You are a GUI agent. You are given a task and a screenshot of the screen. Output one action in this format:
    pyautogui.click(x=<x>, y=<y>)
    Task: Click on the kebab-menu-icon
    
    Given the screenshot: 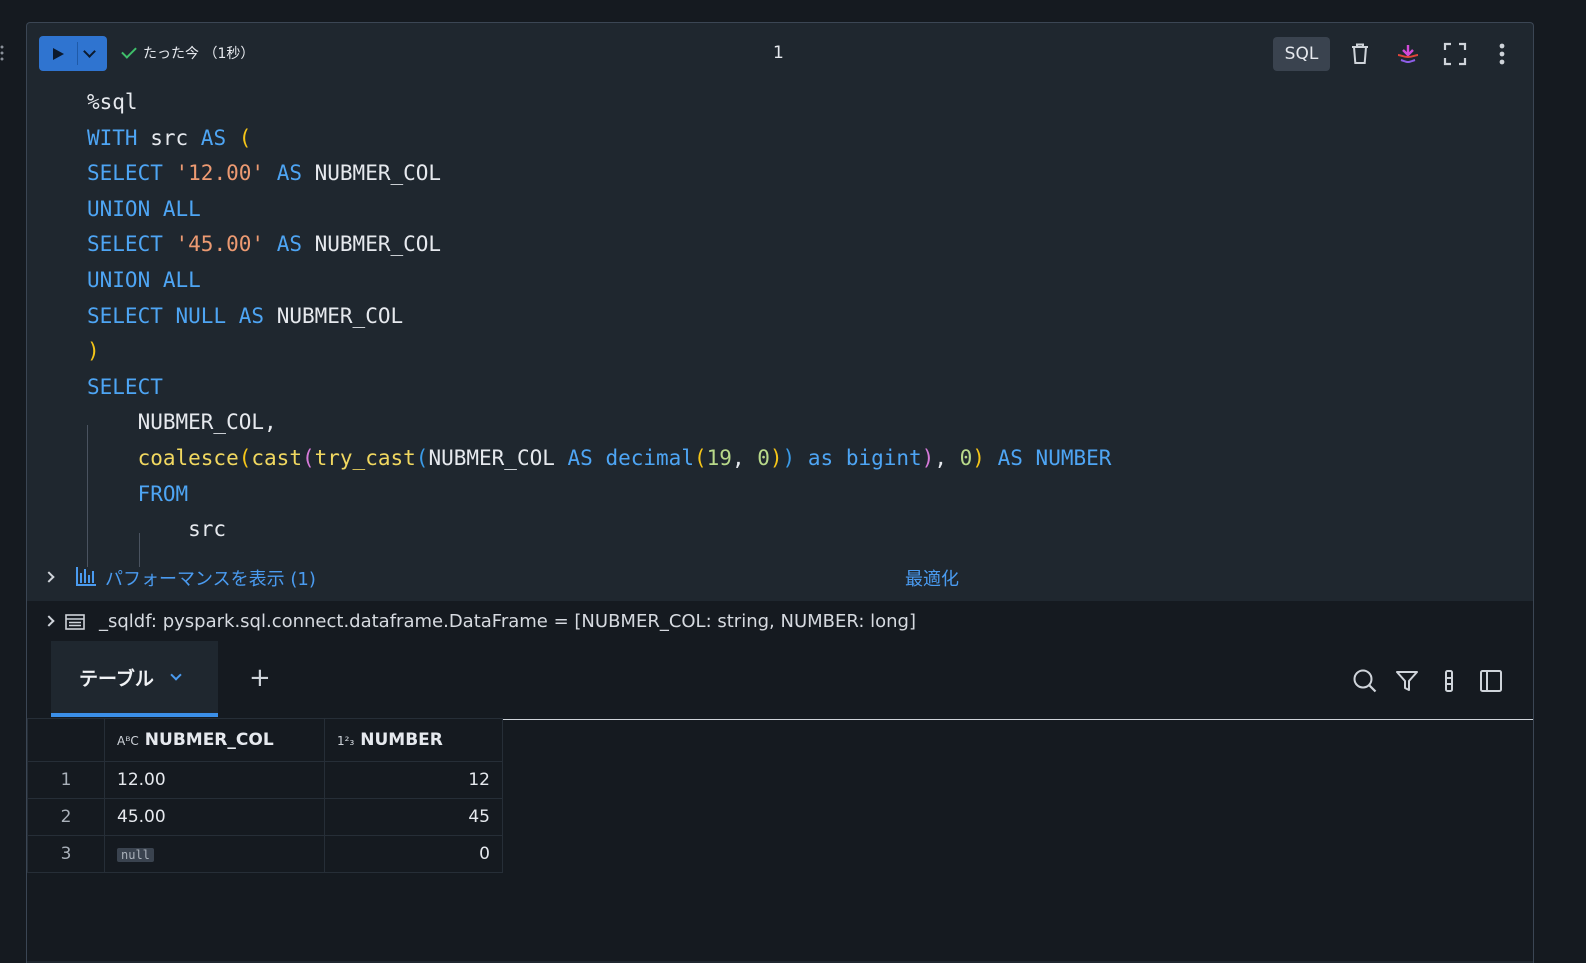 What is the action you would take?
    pyautogui.click(x=1502, y=54)
    